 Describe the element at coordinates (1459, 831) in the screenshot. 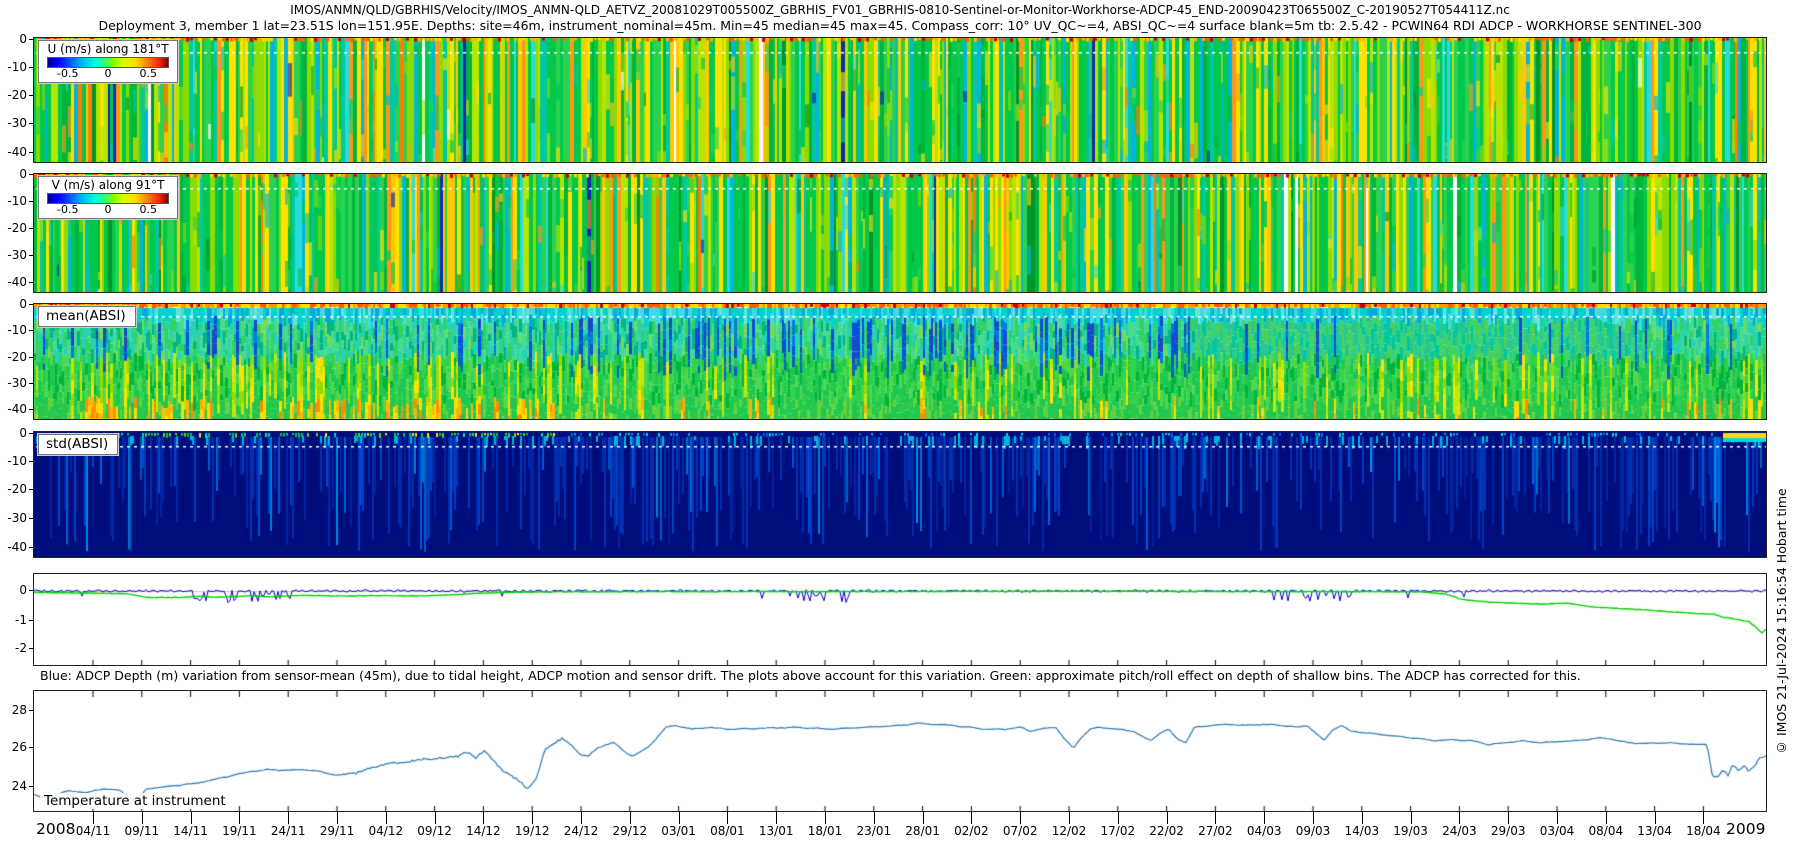

I see `x-axis-tick-label: 24/03` at that location.